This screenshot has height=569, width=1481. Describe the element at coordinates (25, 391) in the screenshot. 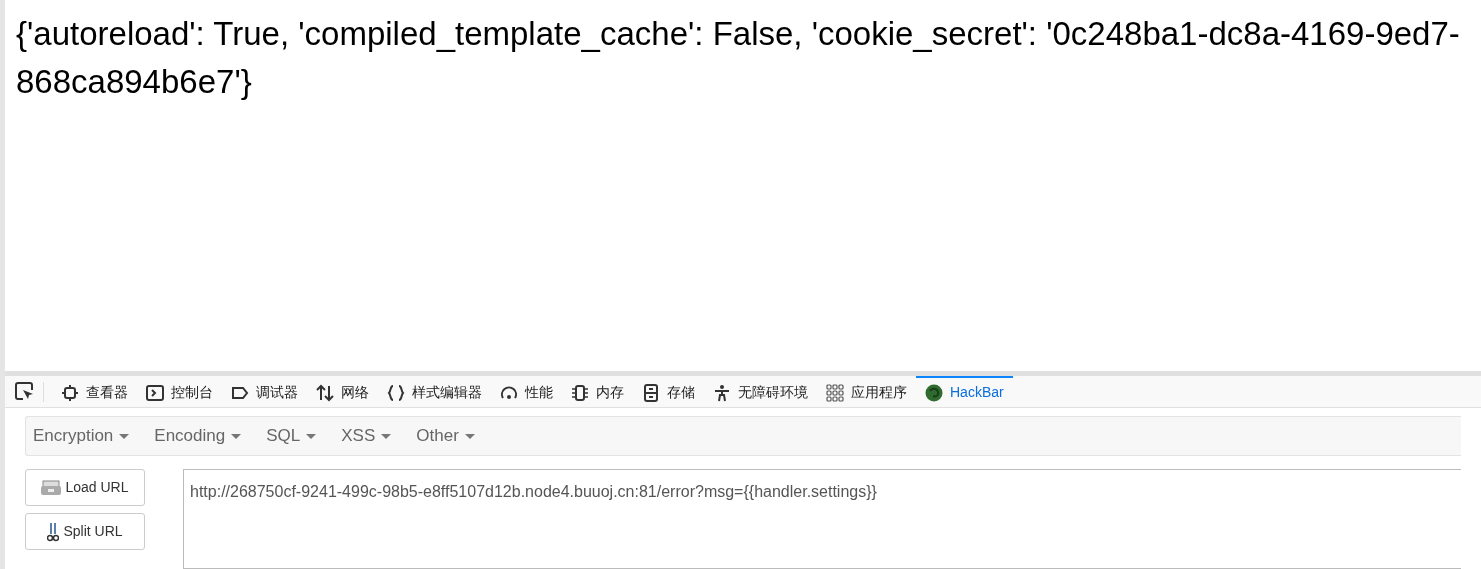

I see `element-picker-icon` at that location.